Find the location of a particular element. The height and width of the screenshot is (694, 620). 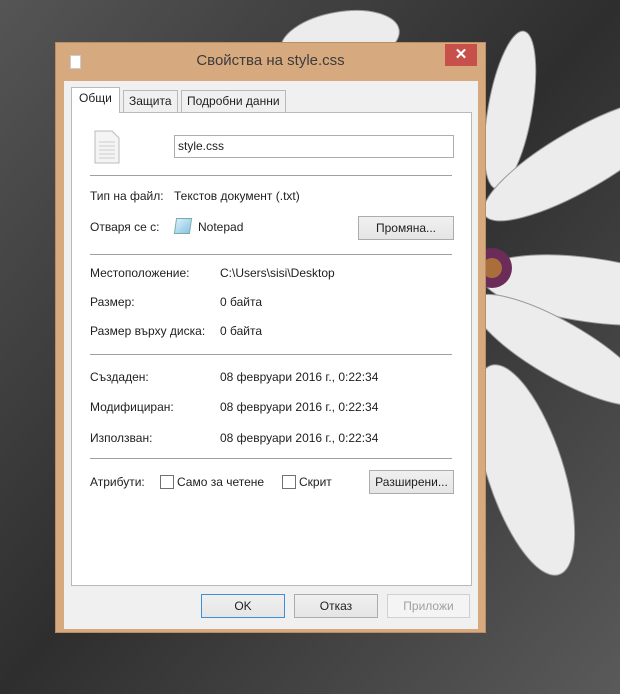

size-label: Размер: is located at coordinates (112, 302).